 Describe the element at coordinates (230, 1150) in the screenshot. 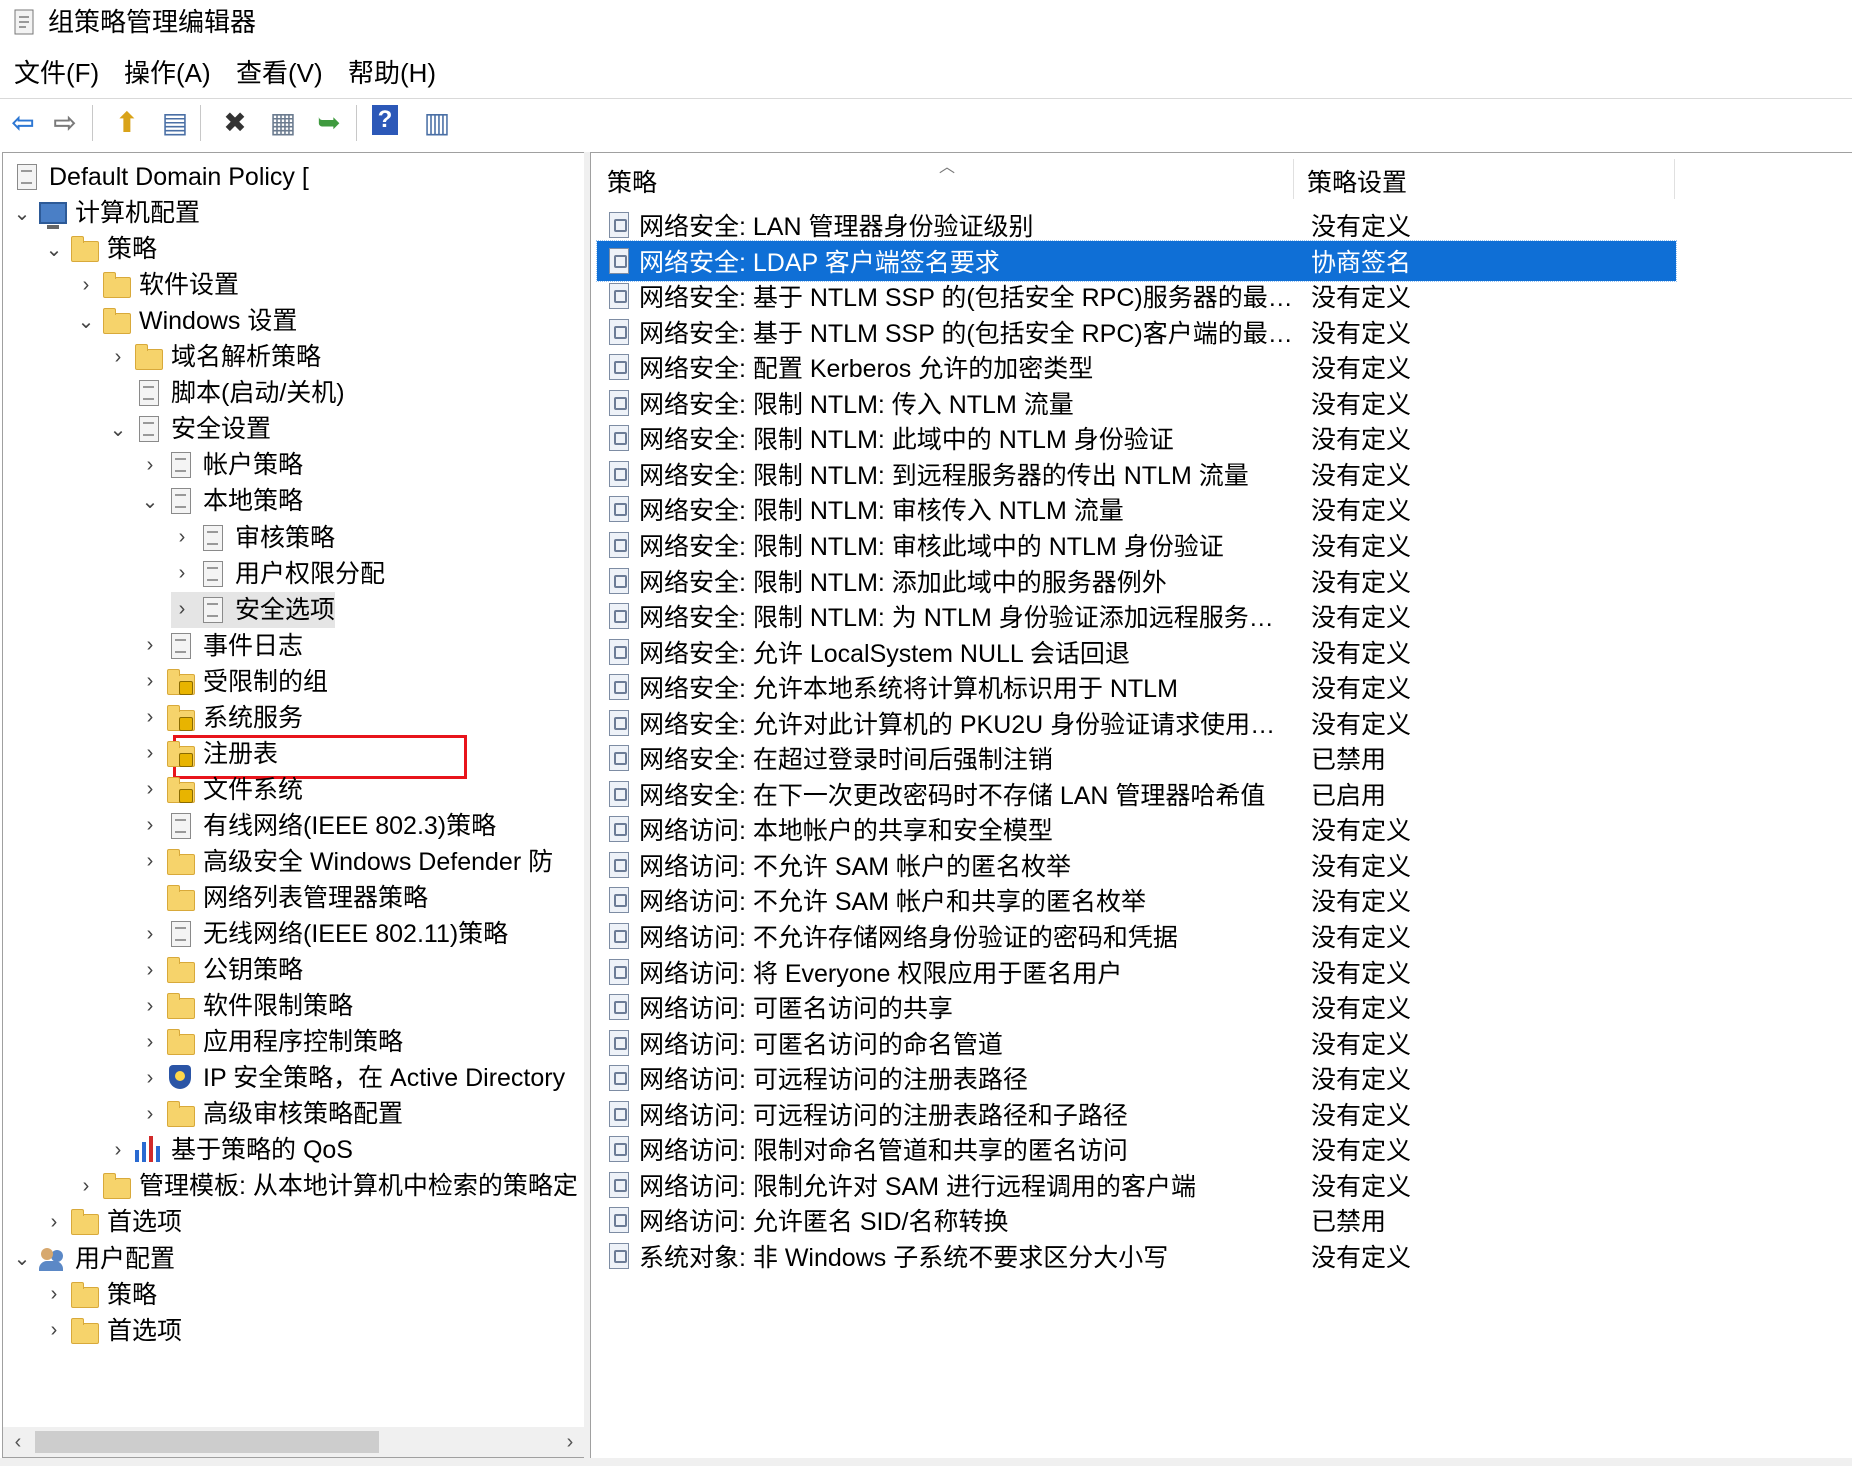

I see `tree-qos: › 基于策略的 QoS` at that location.